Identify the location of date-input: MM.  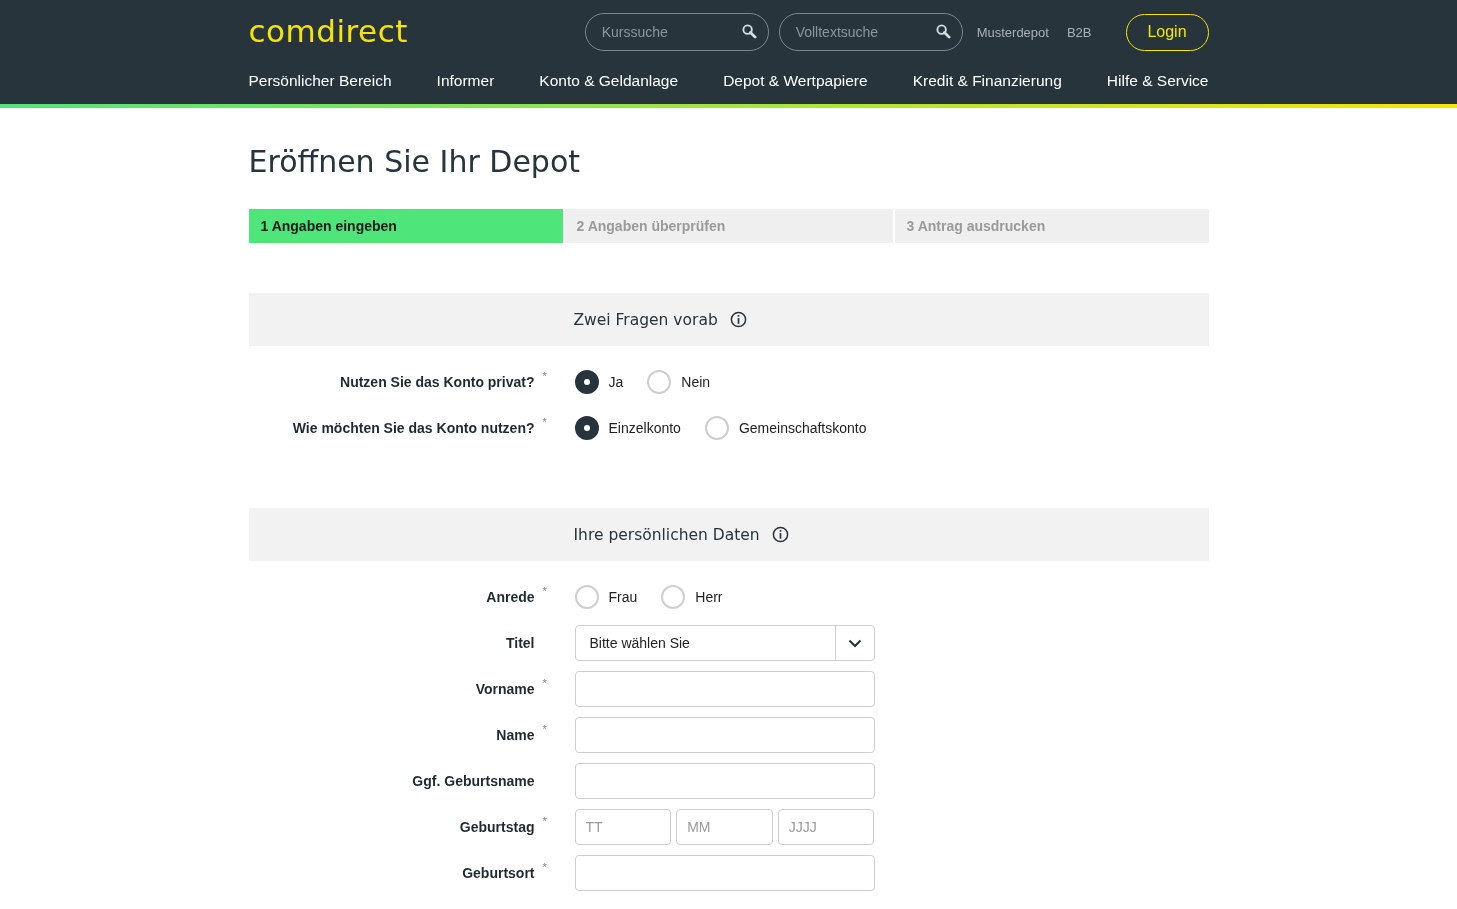
(724, 827).